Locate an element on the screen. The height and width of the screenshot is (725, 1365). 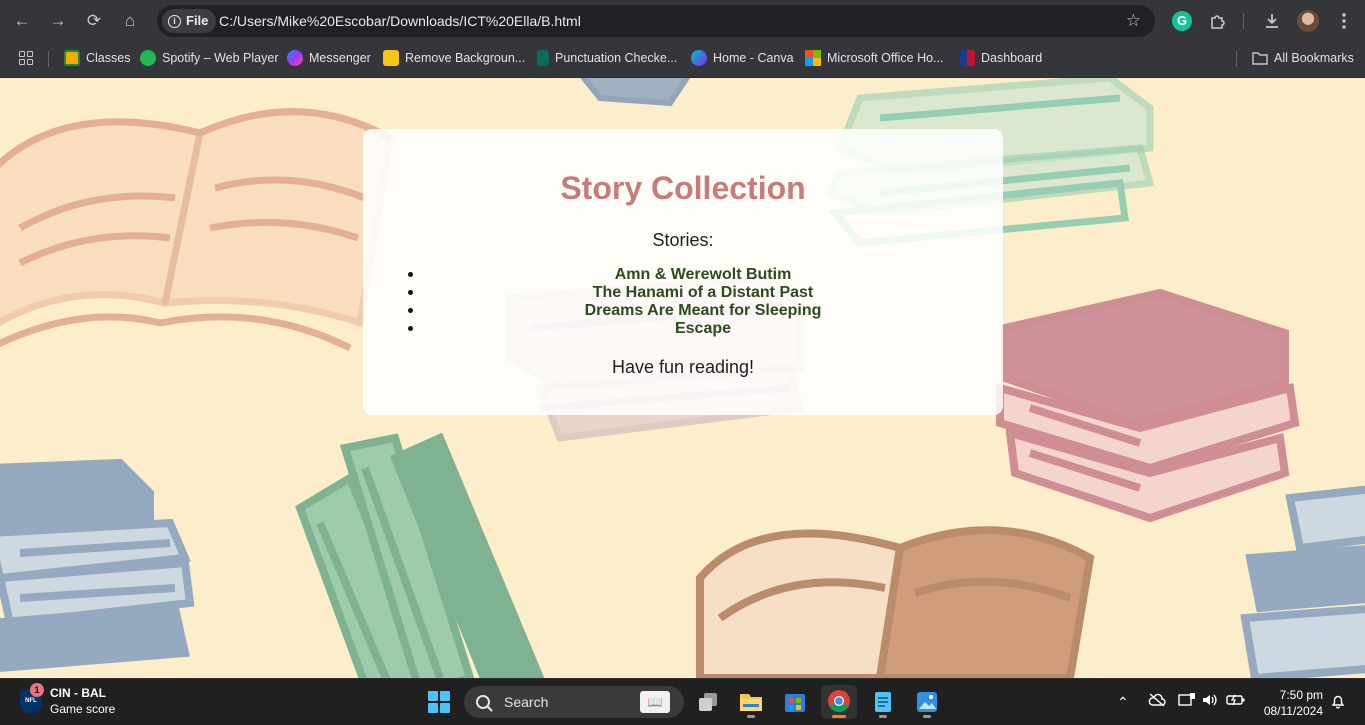
onedrive-offline-icon is located at coordinates (1157, 702).